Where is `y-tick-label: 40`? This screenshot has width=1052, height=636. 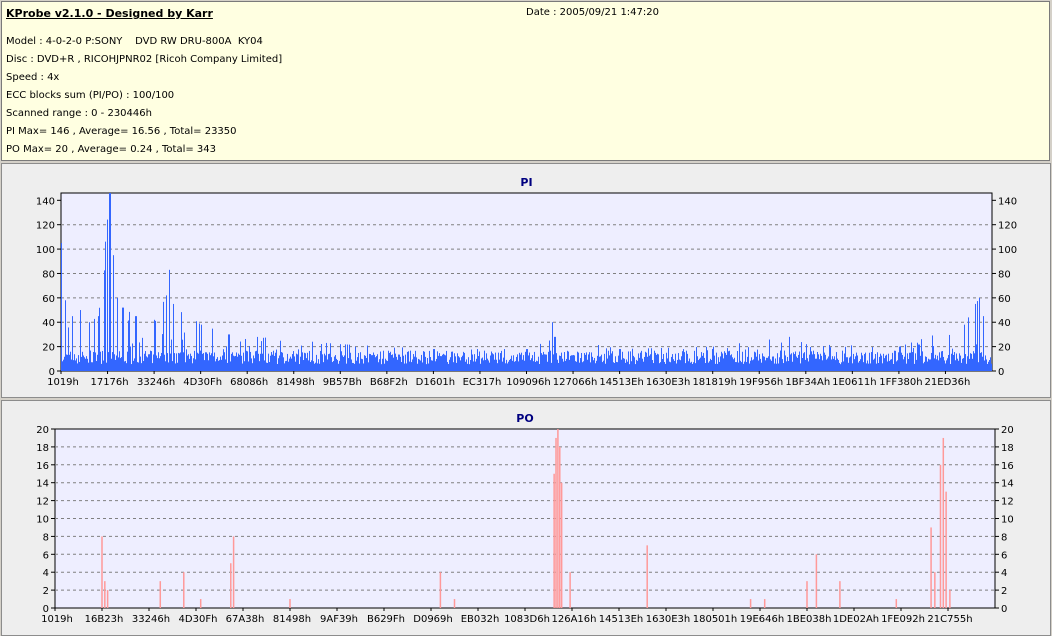
y-tick-label: 40 is located at coordinates (1004, 323).